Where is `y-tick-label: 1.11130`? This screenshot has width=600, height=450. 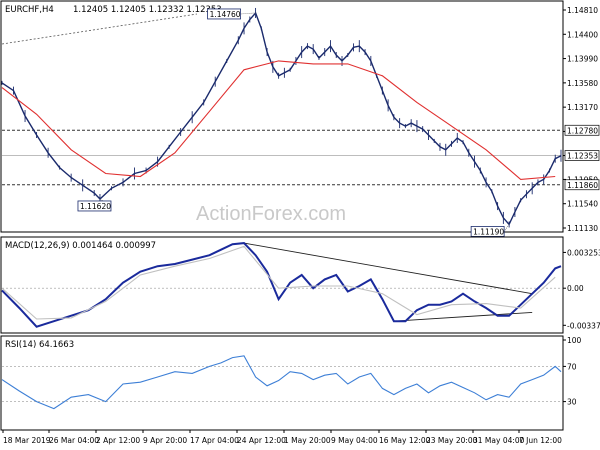
y-tick-label: 1.11130 is located at coordinates (582, 228).